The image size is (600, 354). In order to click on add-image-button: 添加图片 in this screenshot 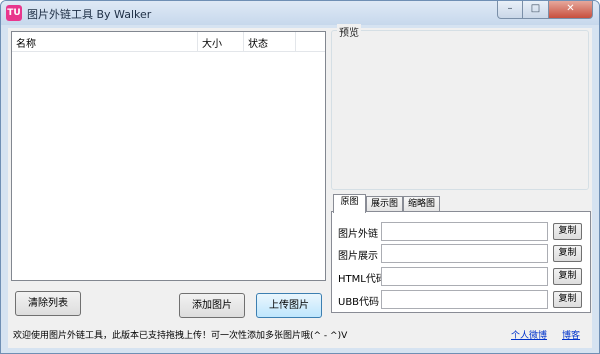, I will do `click(212, 305)`.